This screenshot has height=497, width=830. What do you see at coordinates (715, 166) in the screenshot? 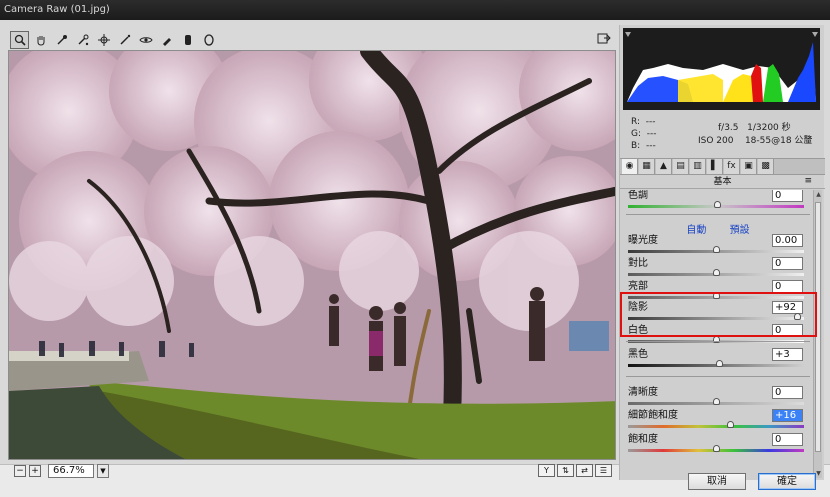
I see `tab-lens-corrections: ▌` at bounding box center [715, 166].